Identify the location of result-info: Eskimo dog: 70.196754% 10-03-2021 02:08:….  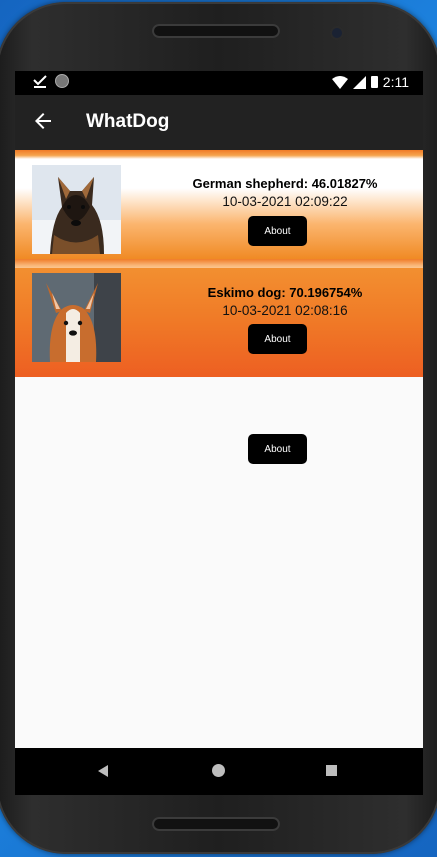
(285, 301).